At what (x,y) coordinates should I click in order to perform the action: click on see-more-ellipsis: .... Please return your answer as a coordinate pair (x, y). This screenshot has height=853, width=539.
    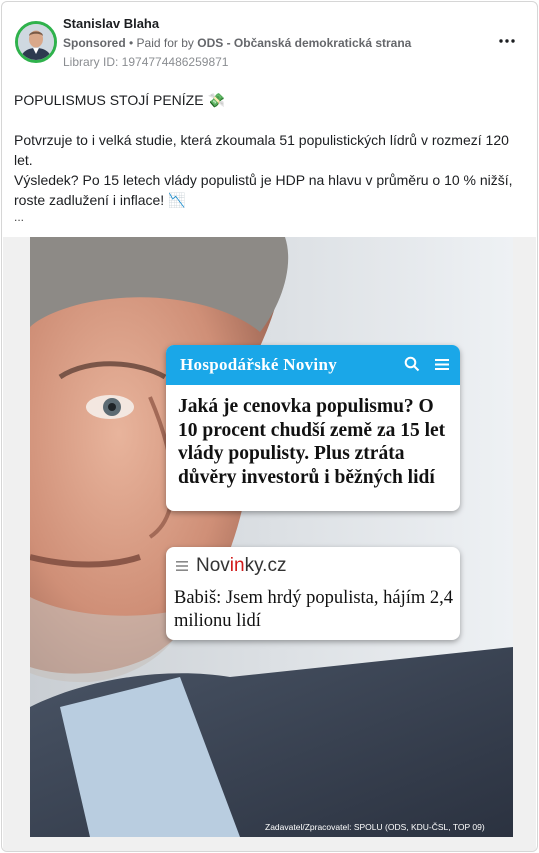
    Looking at the image, I should click on (271, 217).